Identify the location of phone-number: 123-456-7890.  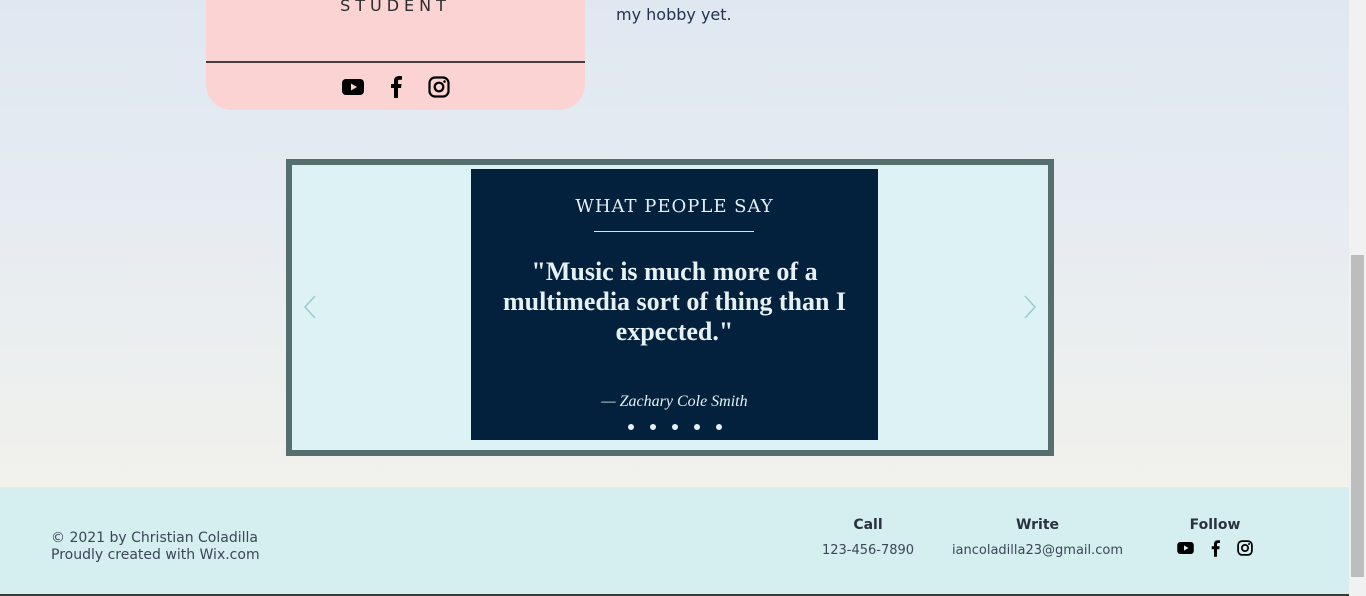
(868, 550).